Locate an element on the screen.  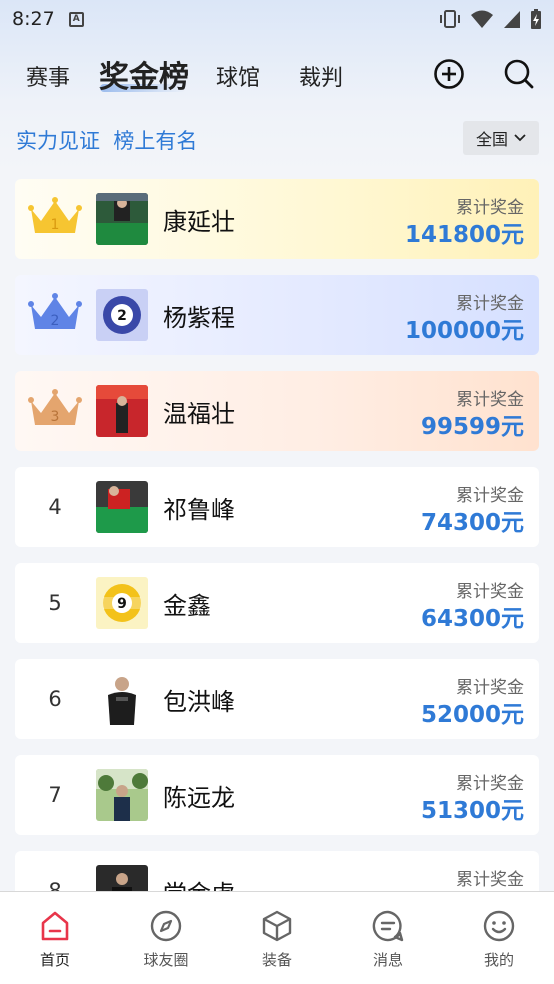
player-name: 金鑫 is located at coordinates (187, 605).